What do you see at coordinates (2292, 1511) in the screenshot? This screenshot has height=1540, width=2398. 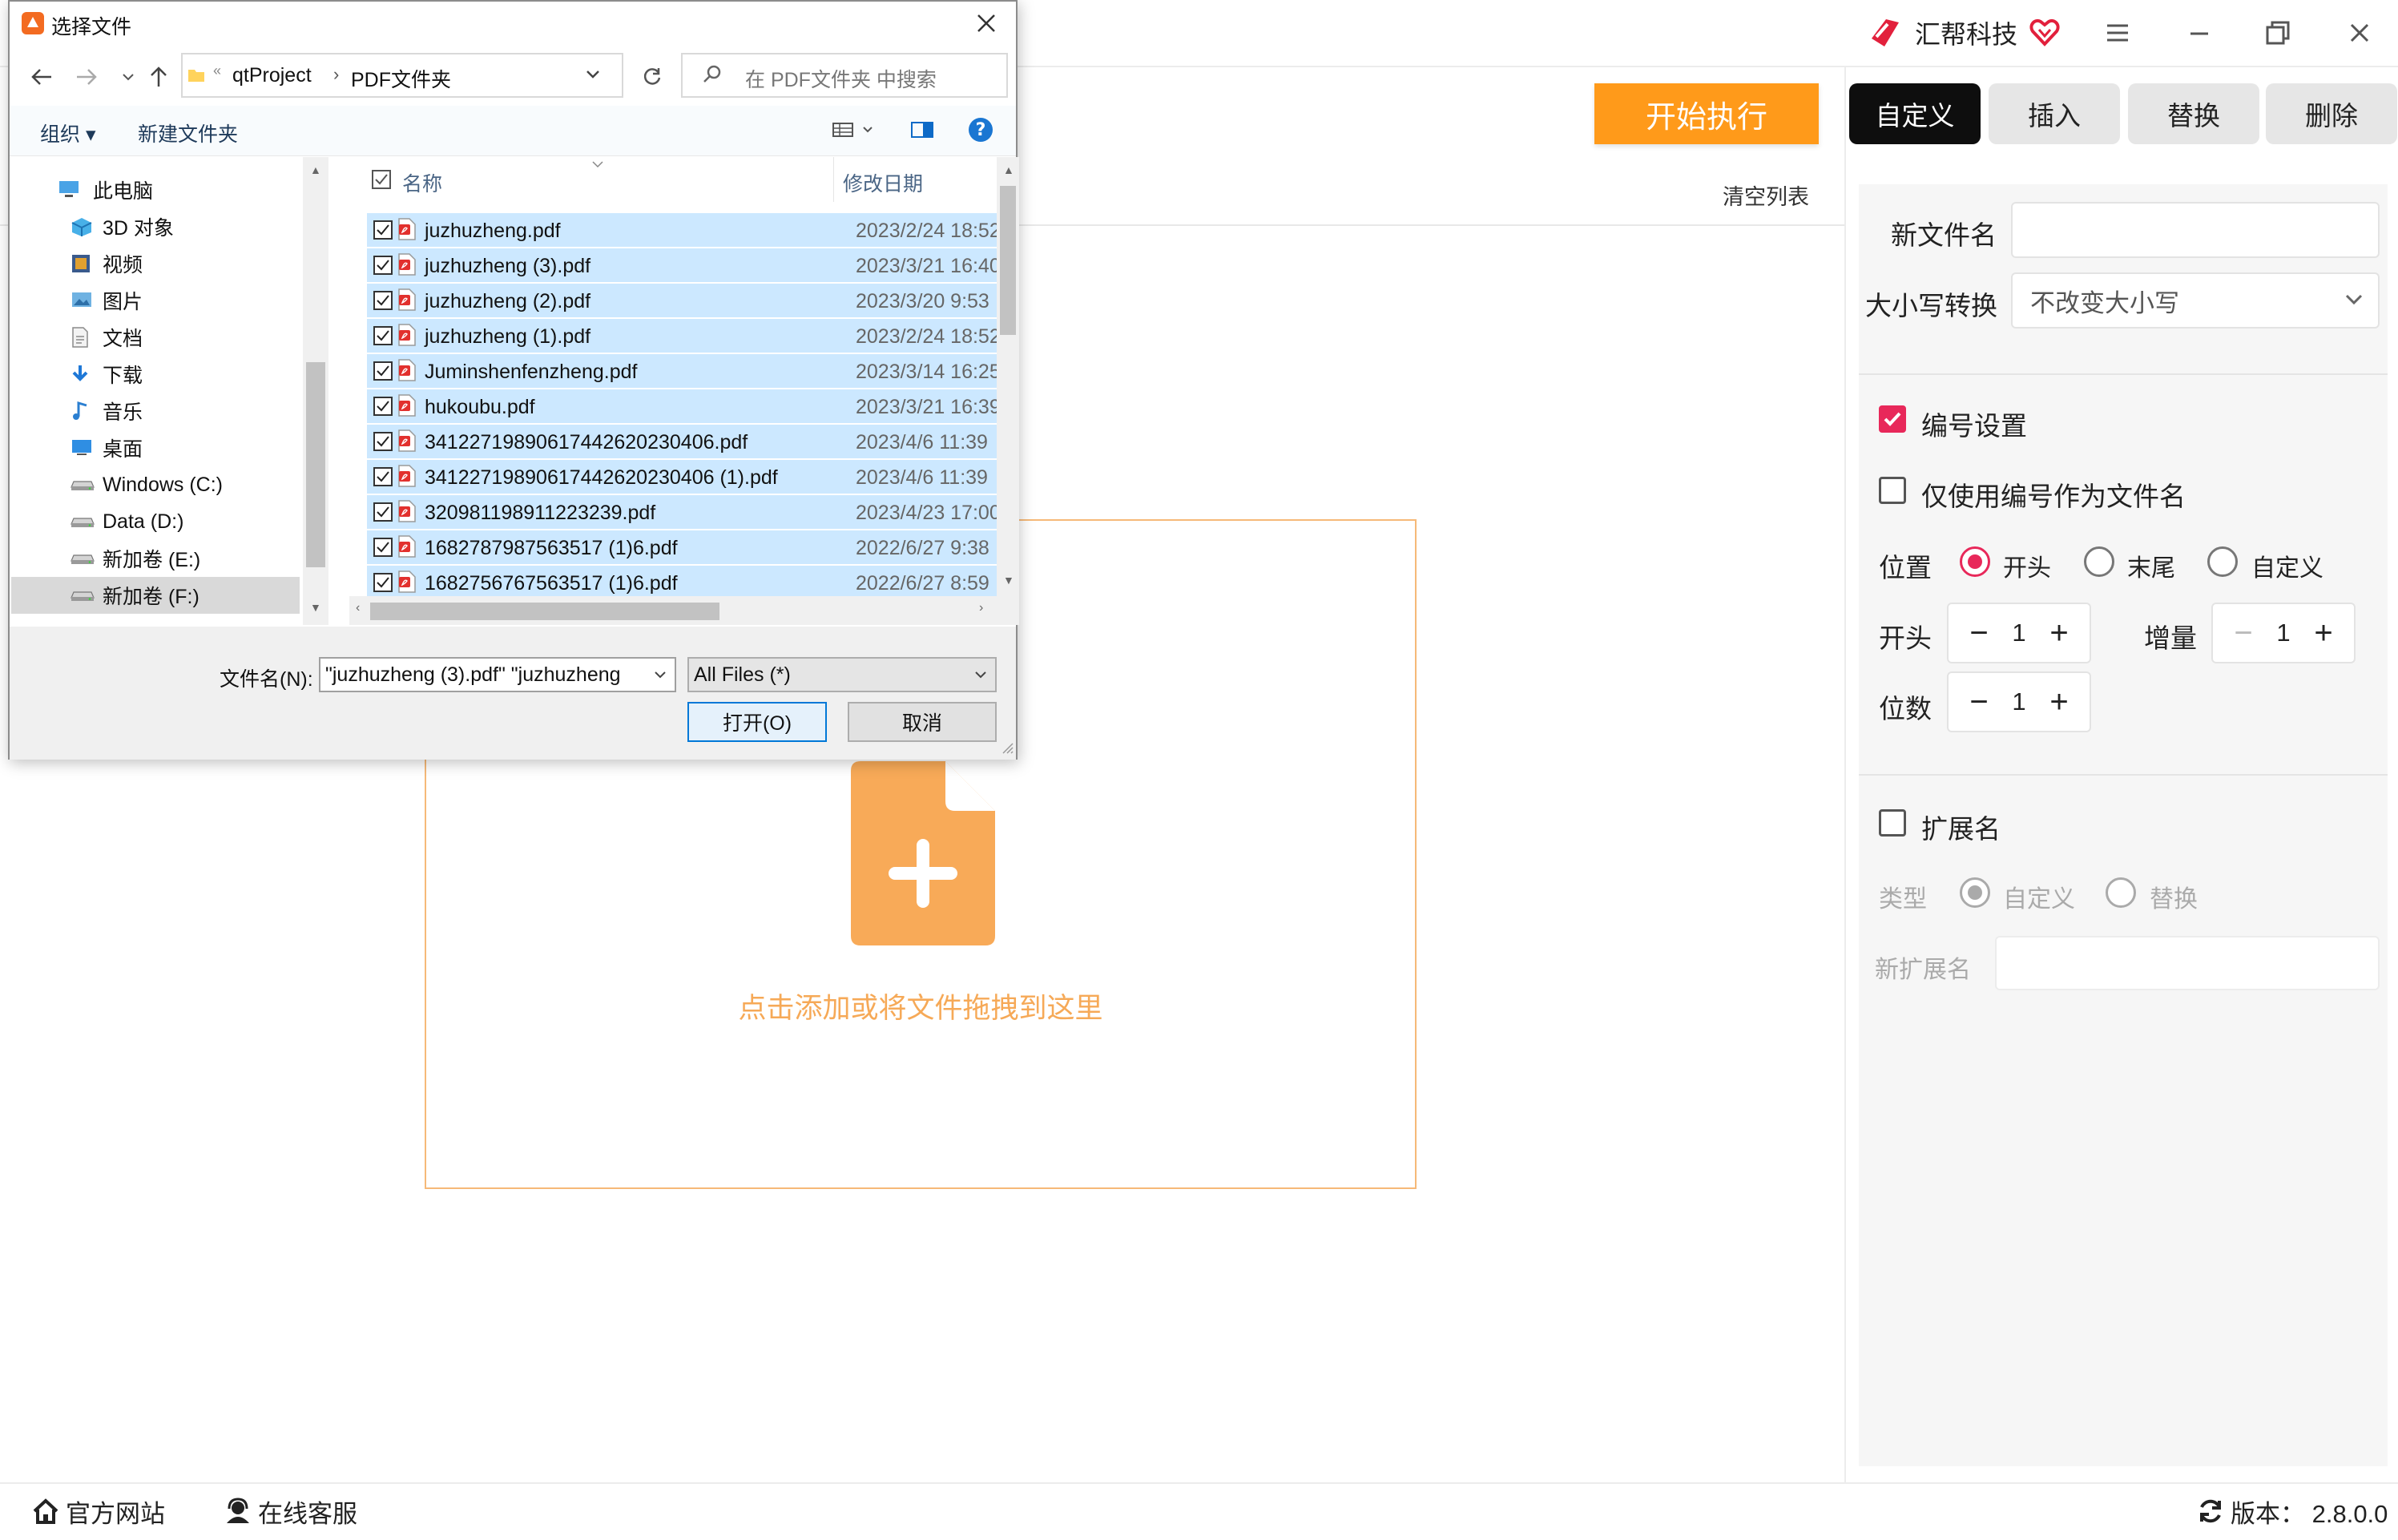 I see `version-info: 版本： 2.8.0.0` at bounding box center [2292, 1511].